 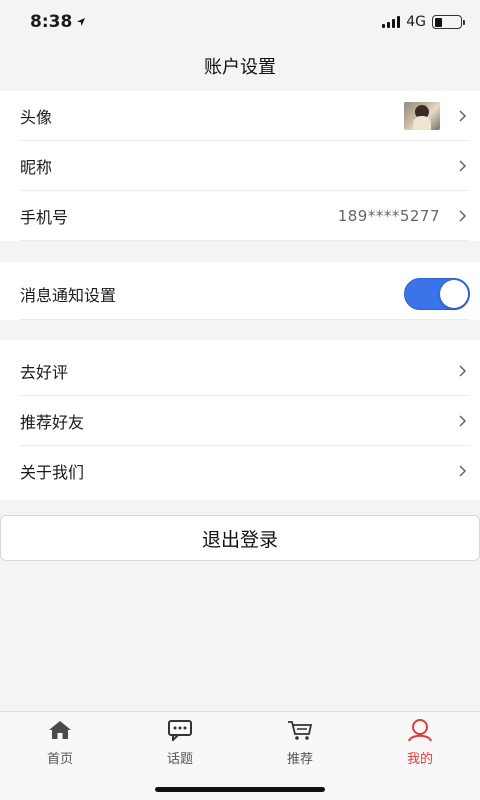 What do you see at coordinates (245, 216) in the screenshot?
I see `phone-row: 手机号 189****5277` at bounding box center [245, 216].